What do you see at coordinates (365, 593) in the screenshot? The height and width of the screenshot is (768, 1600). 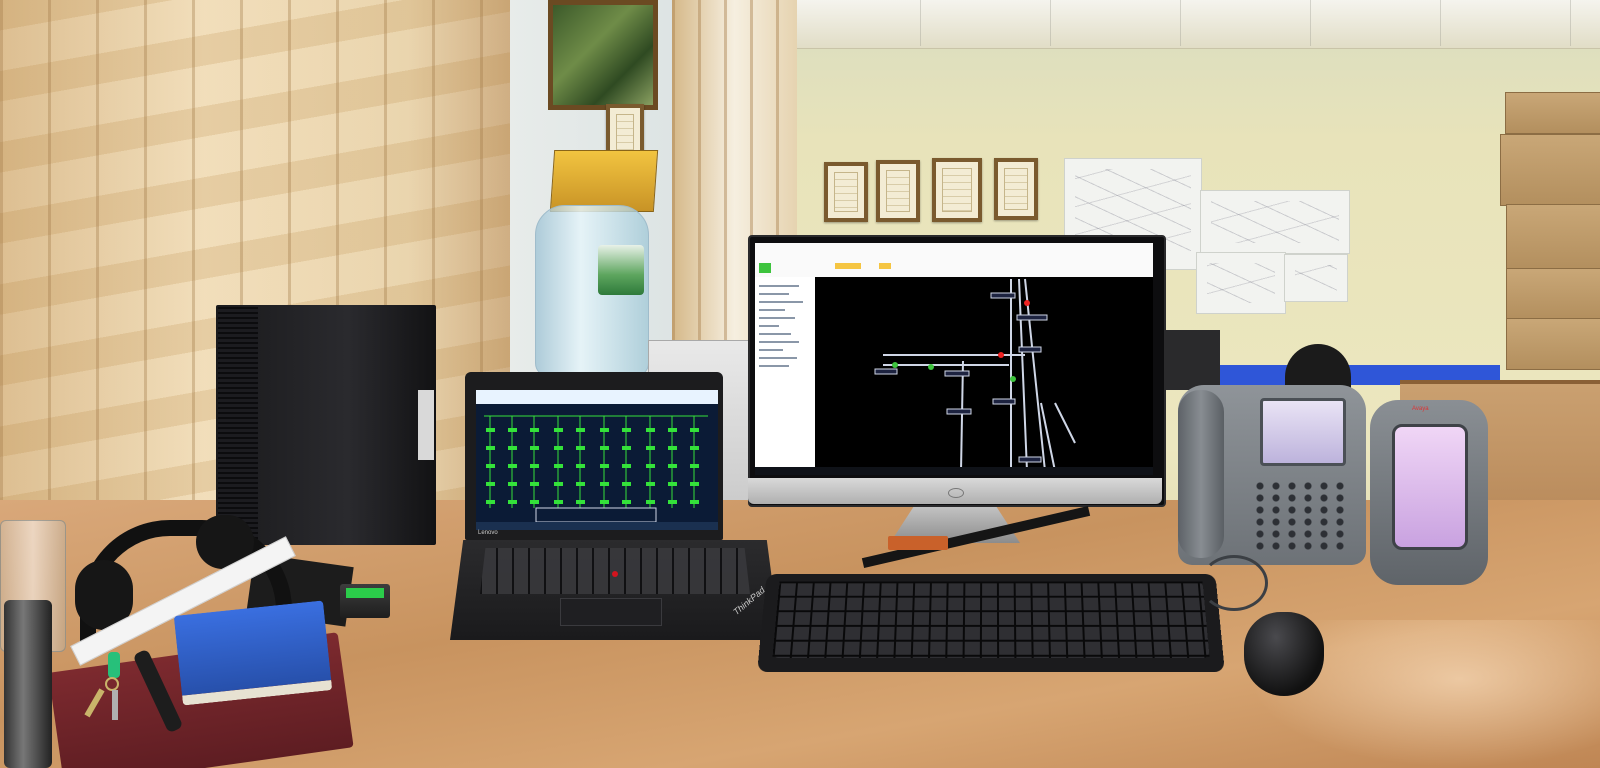 I see `usb-device-label` at bounding box center [365, 593].